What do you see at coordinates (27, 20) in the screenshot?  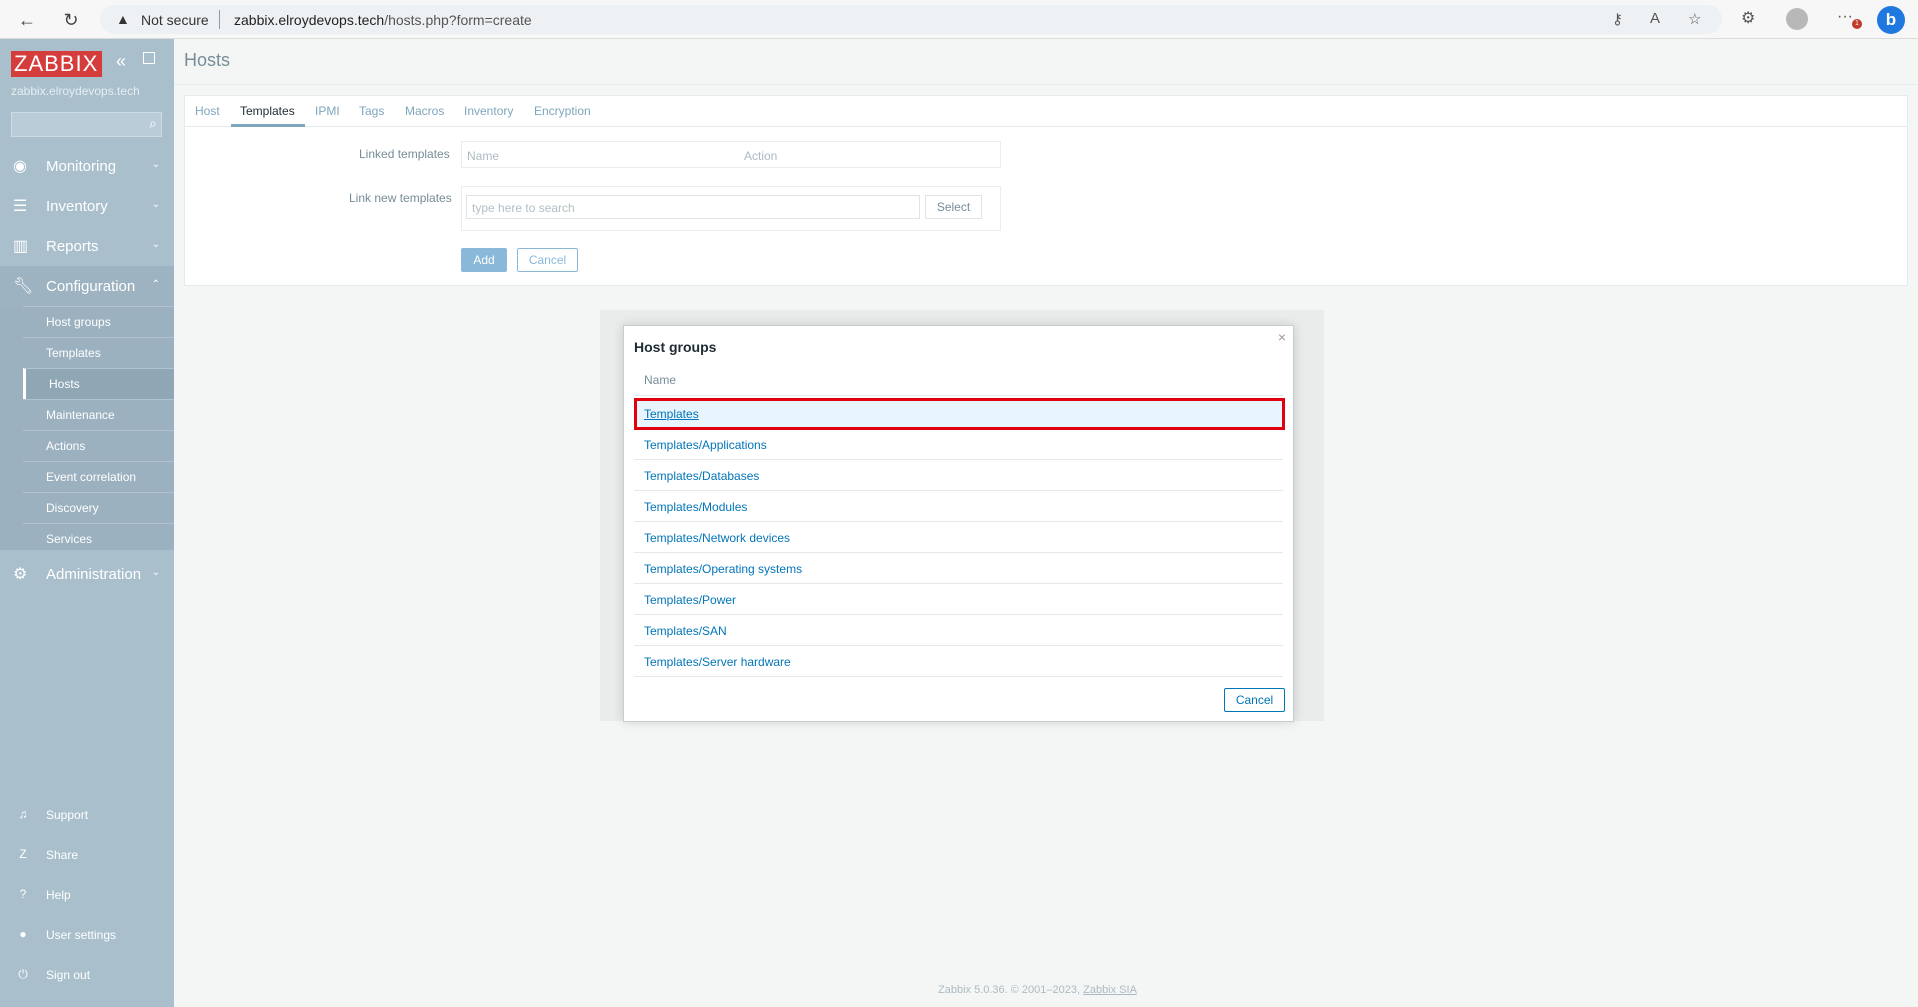 I see `back-icon: ←` at bounding box center [27, 20].